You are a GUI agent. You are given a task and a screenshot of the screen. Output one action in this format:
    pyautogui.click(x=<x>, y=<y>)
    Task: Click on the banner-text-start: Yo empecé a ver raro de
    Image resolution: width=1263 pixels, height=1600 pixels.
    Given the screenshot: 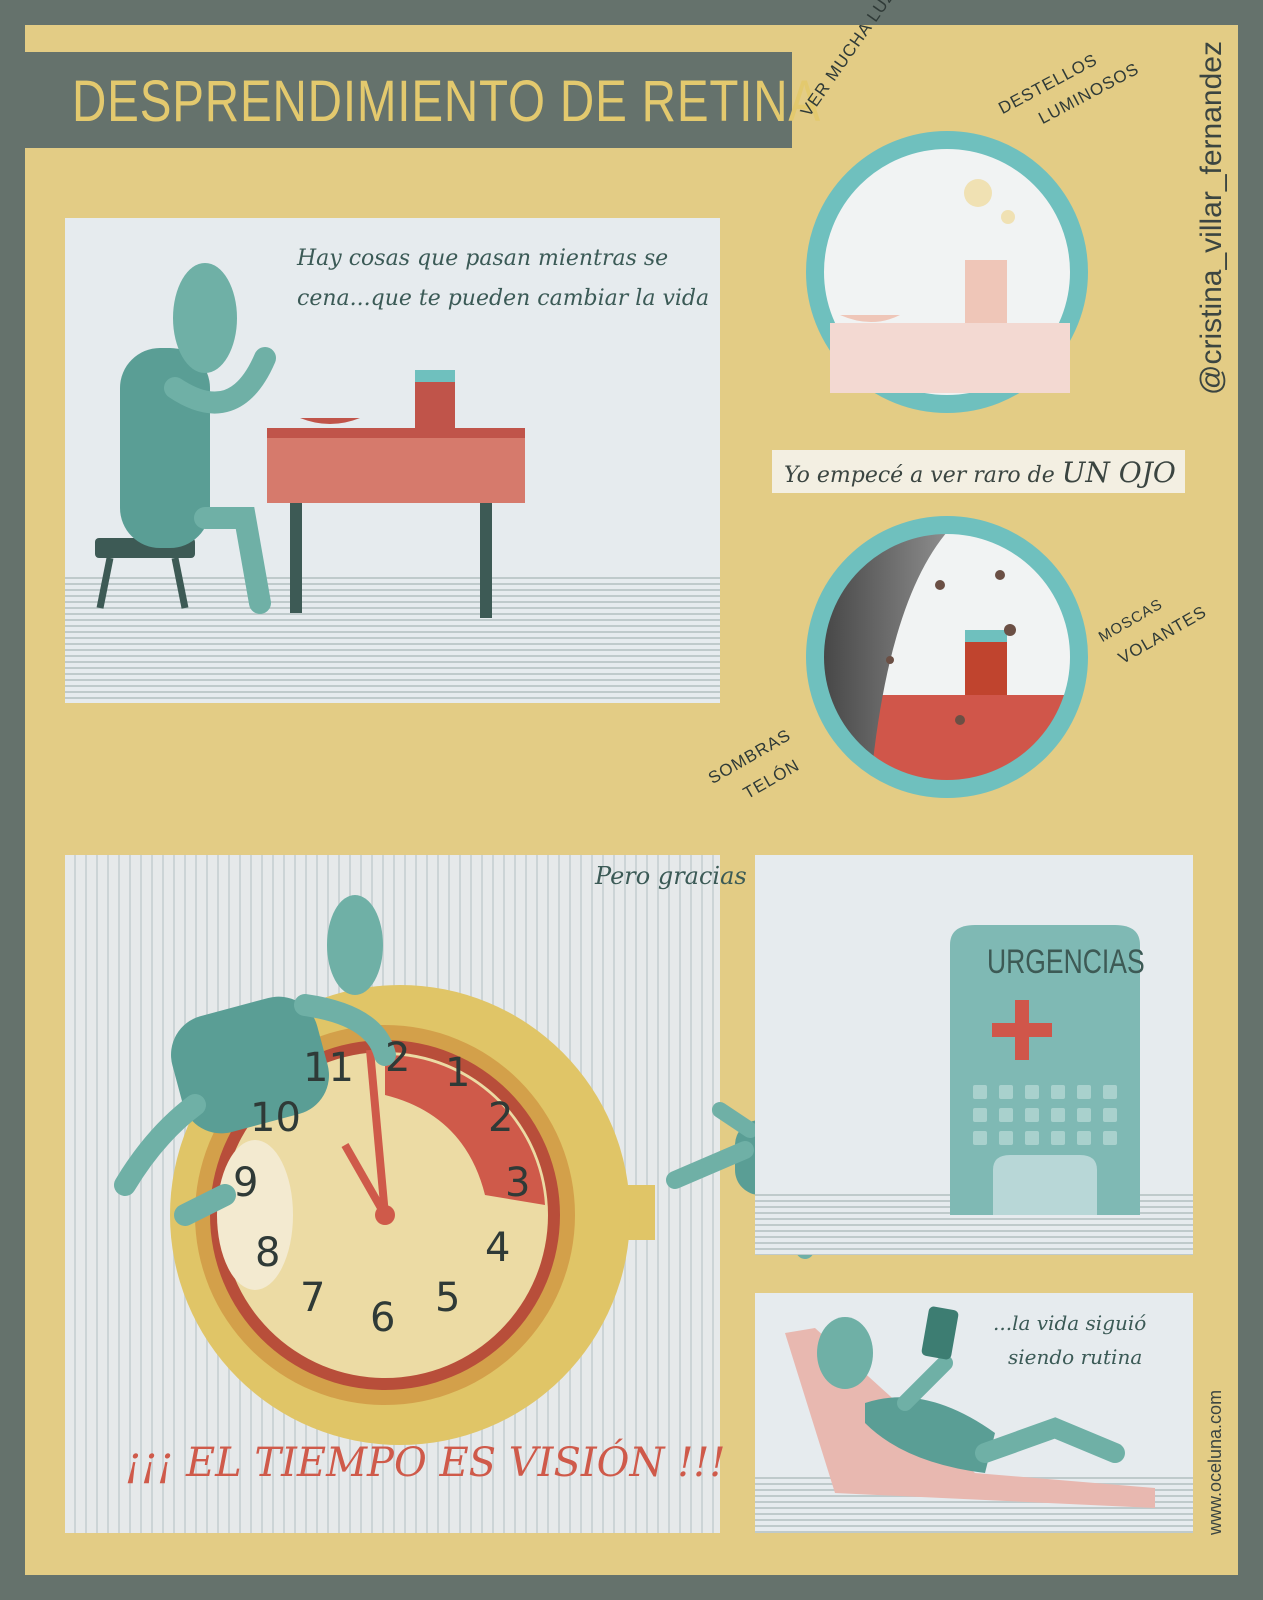 What is the action you would take?
    pyautogui.click(x=923, y=475)
    